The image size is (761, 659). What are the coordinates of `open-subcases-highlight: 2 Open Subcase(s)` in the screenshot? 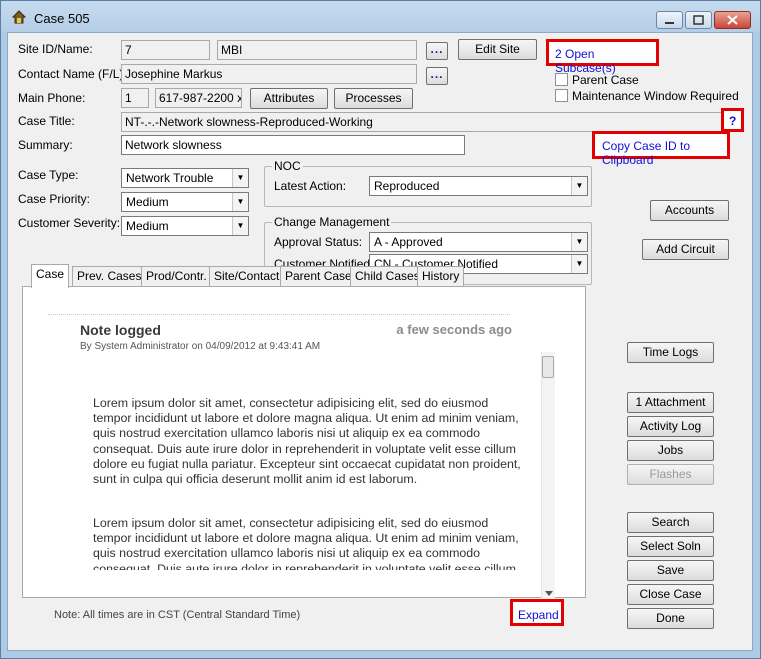 It's located at (602, 57).